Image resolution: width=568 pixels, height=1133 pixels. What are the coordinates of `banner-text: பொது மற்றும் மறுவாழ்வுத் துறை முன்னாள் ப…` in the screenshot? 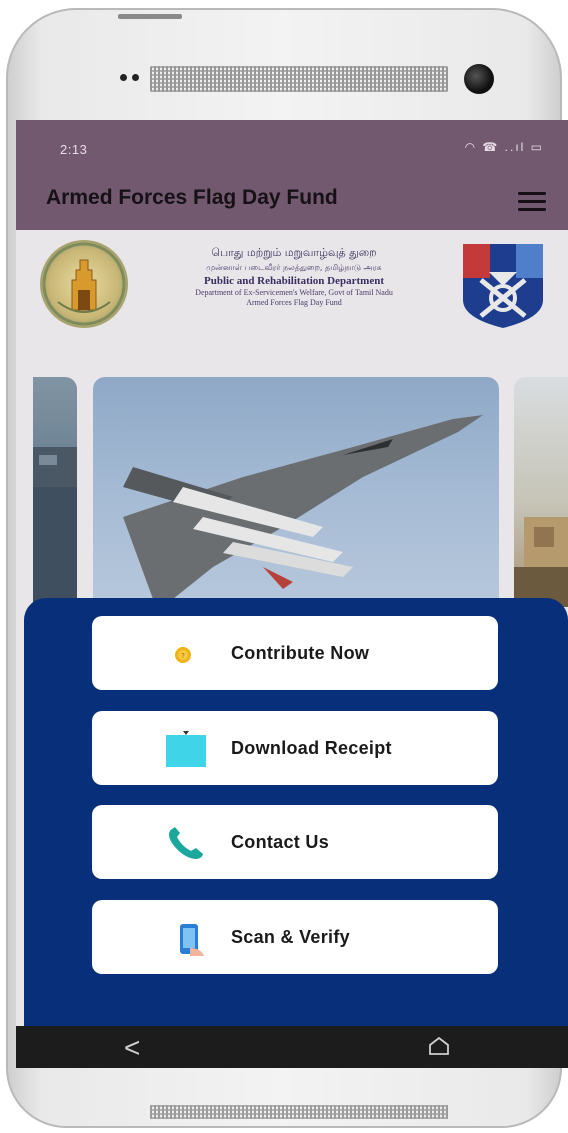 It's located at (294, 276).